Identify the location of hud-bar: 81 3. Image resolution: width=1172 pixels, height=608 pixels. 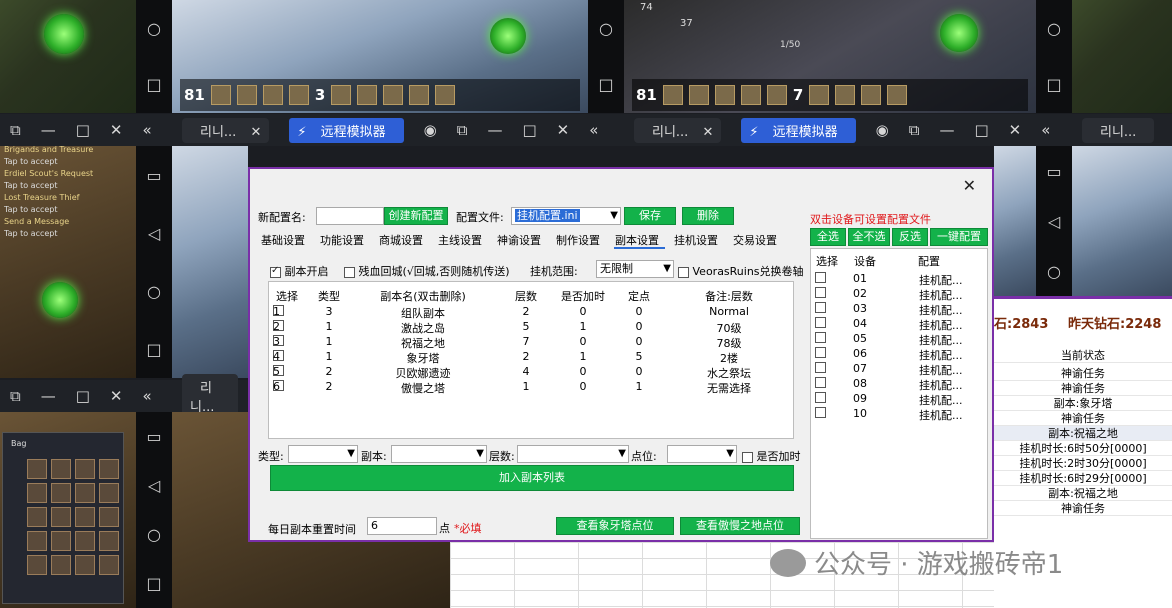
(380, 95).